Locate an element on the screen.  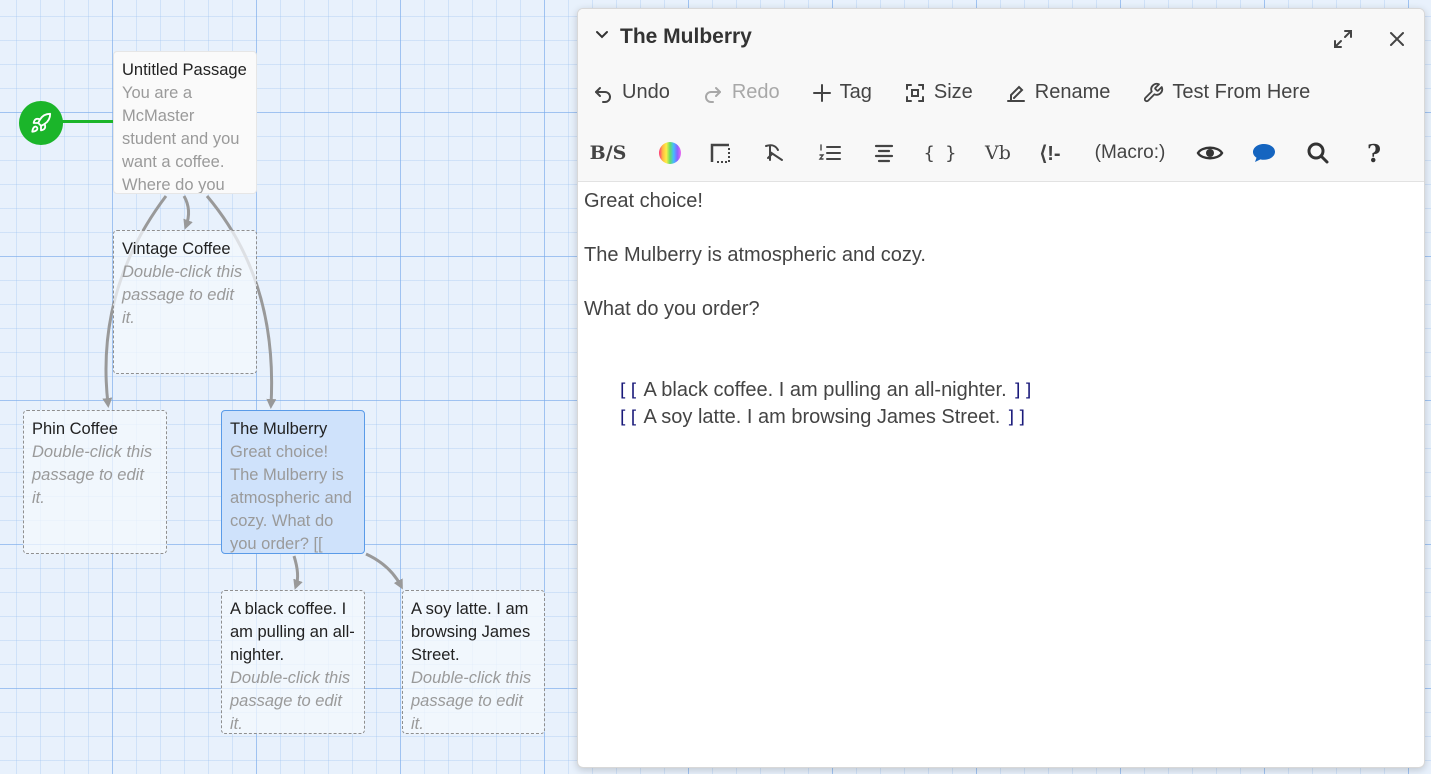
comment-button: ⟨!- is located at coordinates (1050, 153).